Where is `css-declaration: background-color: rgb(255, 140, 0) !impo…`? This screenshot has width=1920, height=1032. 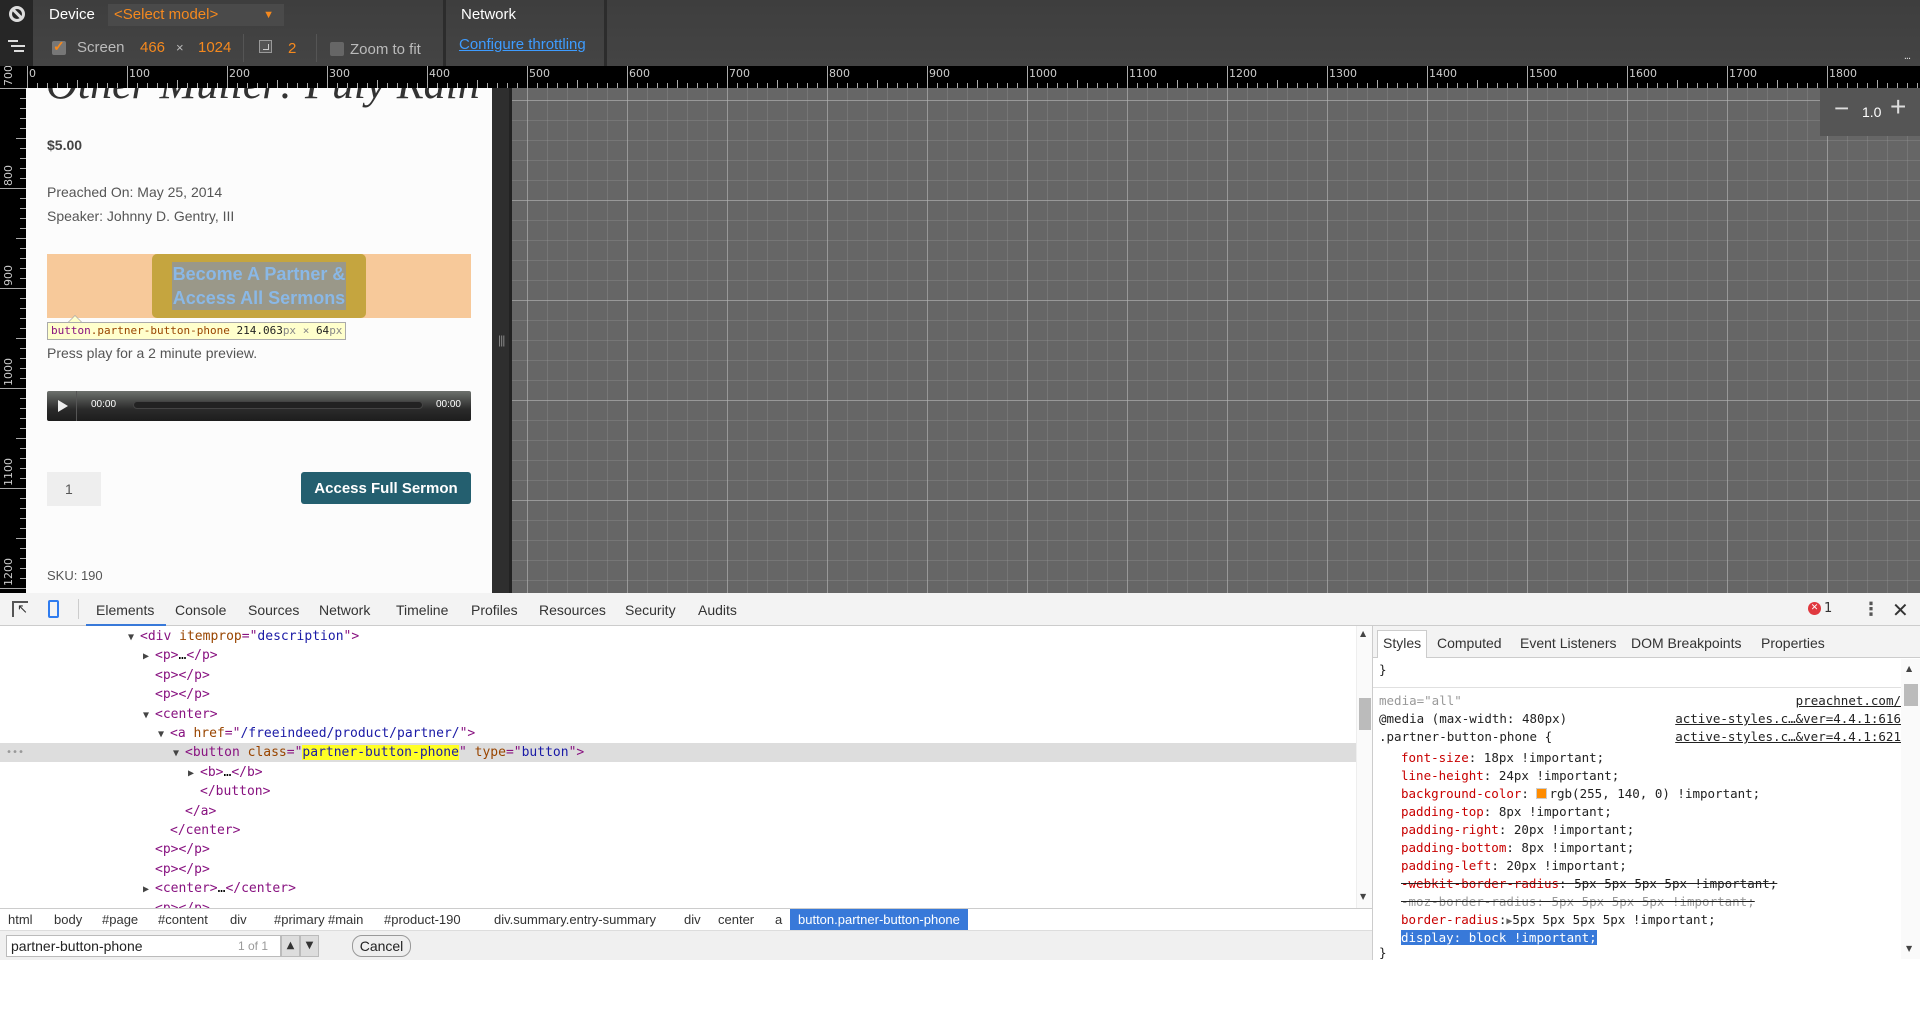
css-declaration: background-color: rgb(255, 140, 0) !impo… is located at coordinates (1580, 794).